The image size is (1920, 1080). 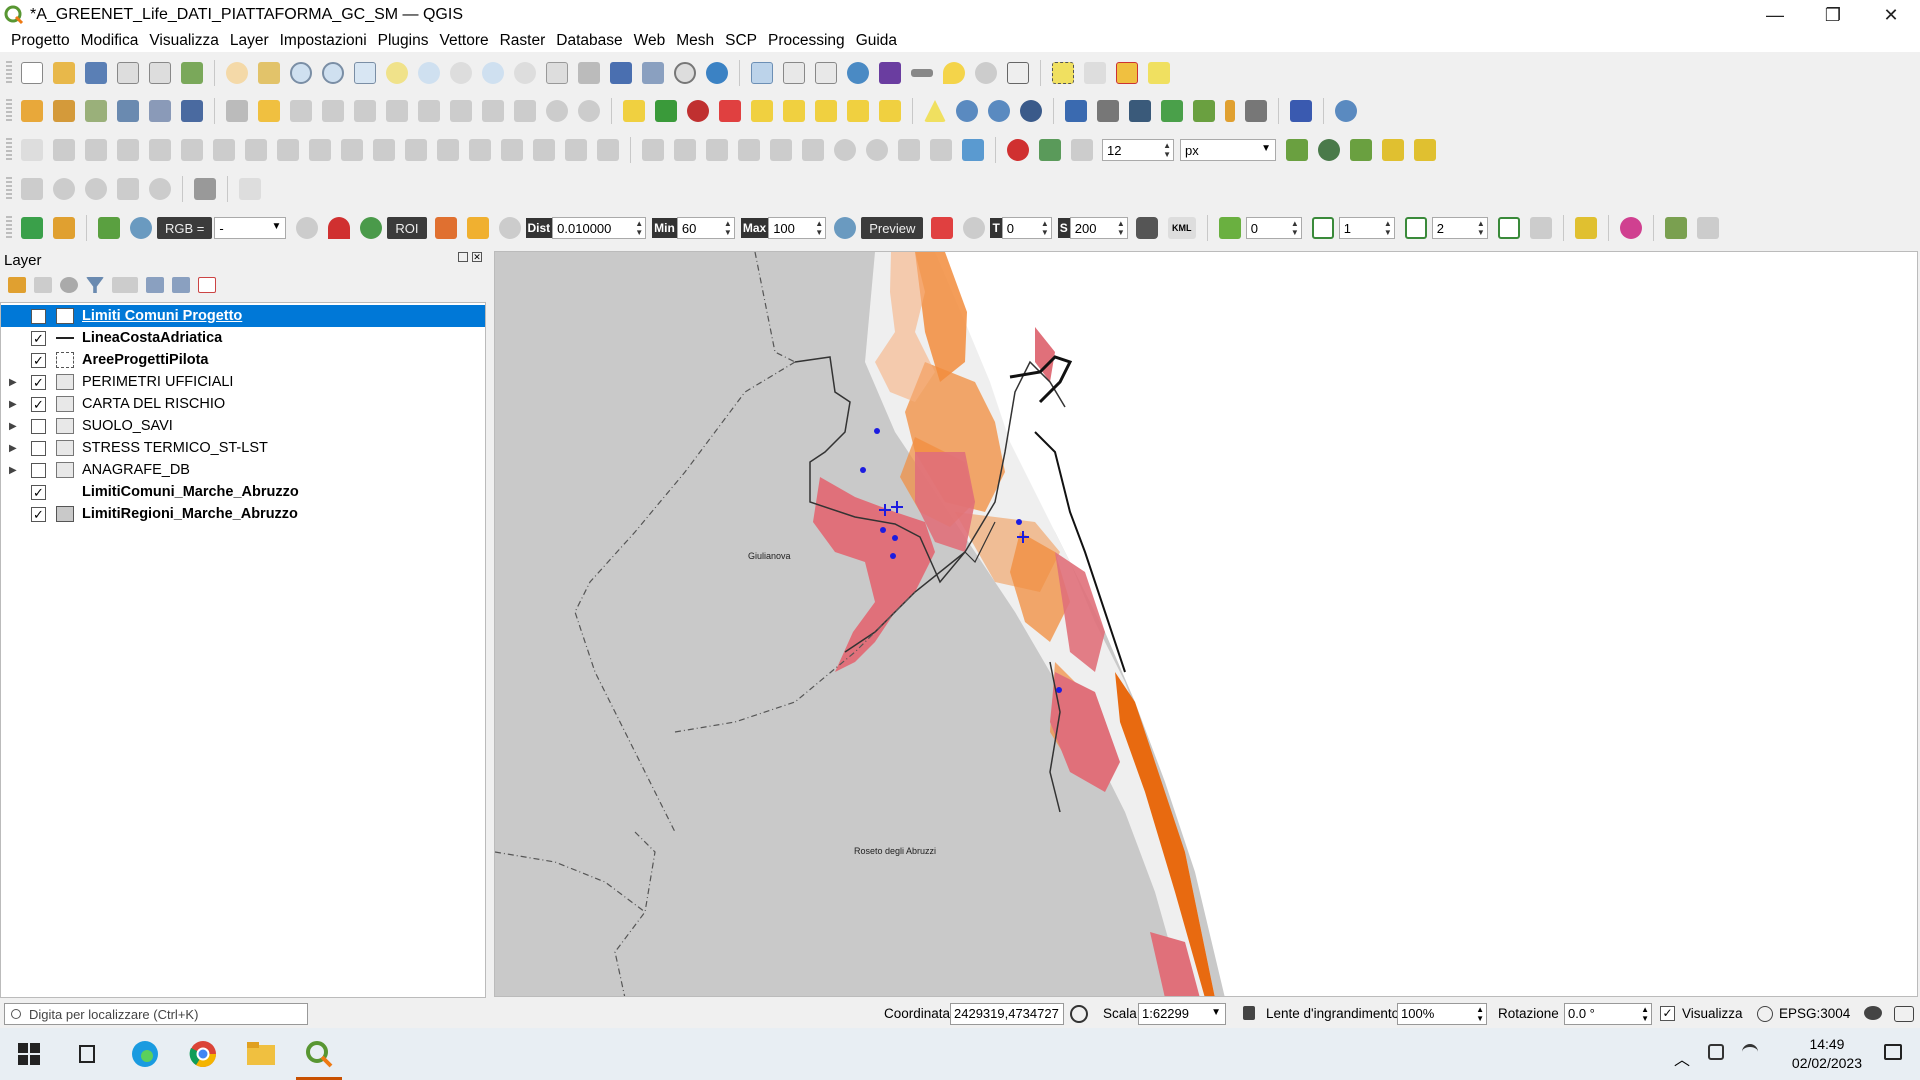 I want to click on advanced-digitize-icon, so click(x=32, y=150).